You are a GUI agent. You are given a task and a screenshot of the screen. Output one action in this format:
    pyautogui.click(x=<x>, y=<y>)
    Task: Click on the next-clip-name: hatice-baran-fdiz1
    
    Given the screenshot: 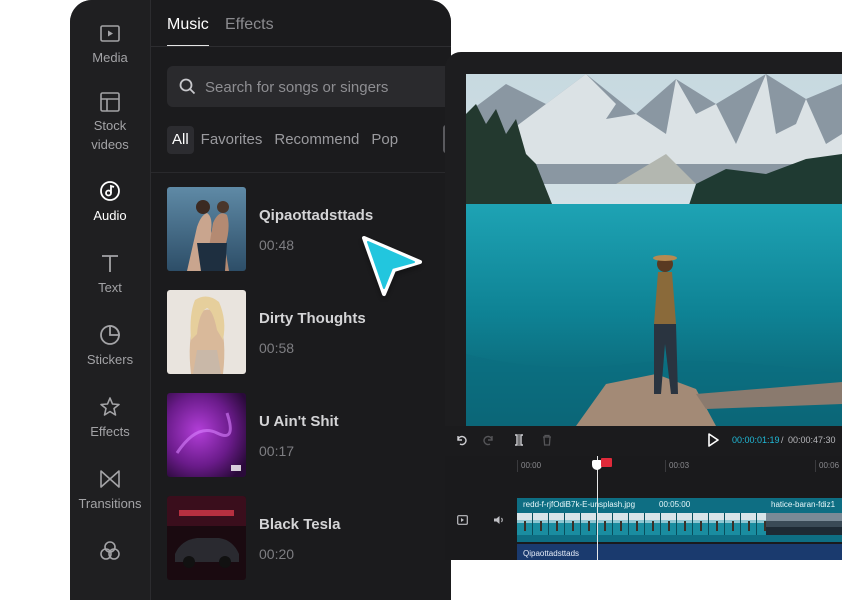 What is the action you would take?
    pyautogui.click(x=803, y=504)
    